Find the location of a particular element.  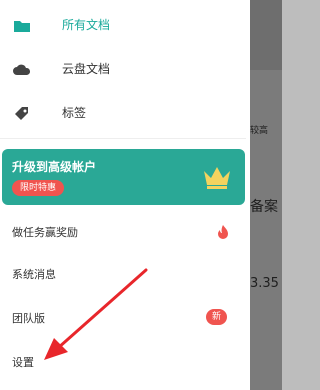

limited-offer-badge: 限时特惠 is located at coordinates (38, 188).